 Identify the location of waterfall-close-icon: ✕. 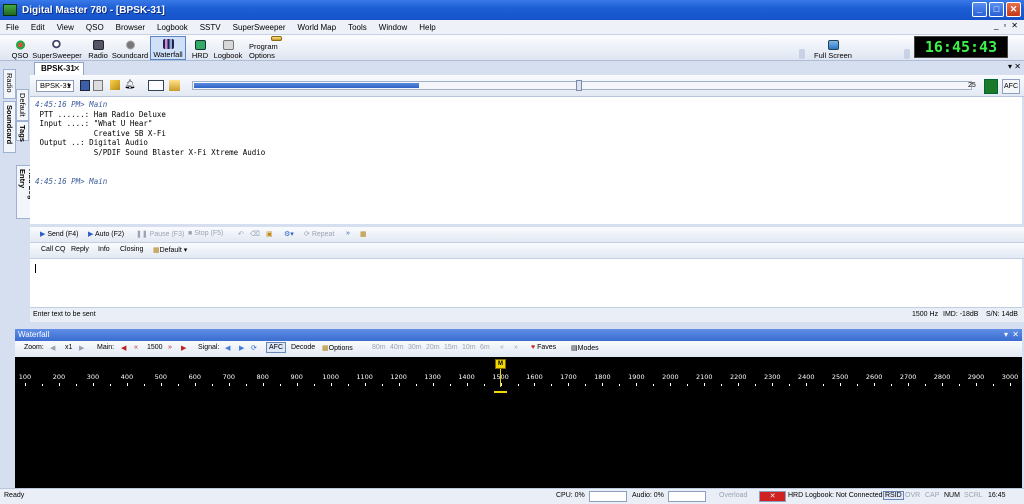
(1015, 335).